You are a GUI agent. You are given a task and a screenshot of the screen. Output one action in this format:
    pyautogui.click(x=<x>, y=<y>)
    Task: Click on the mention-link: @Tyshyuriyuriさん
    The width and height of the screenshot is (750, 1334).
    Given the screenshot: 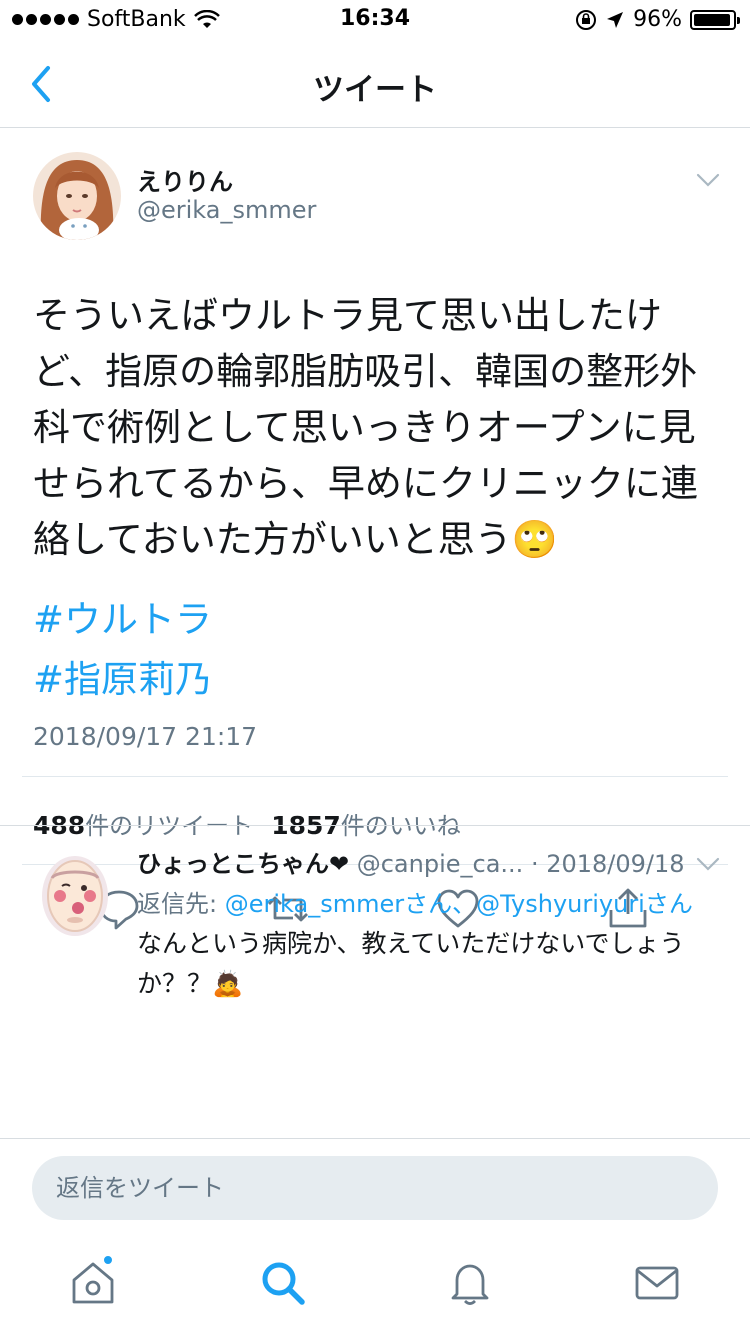 What is the action you would take?
    pyautogui.click(x=584, y=904)
    